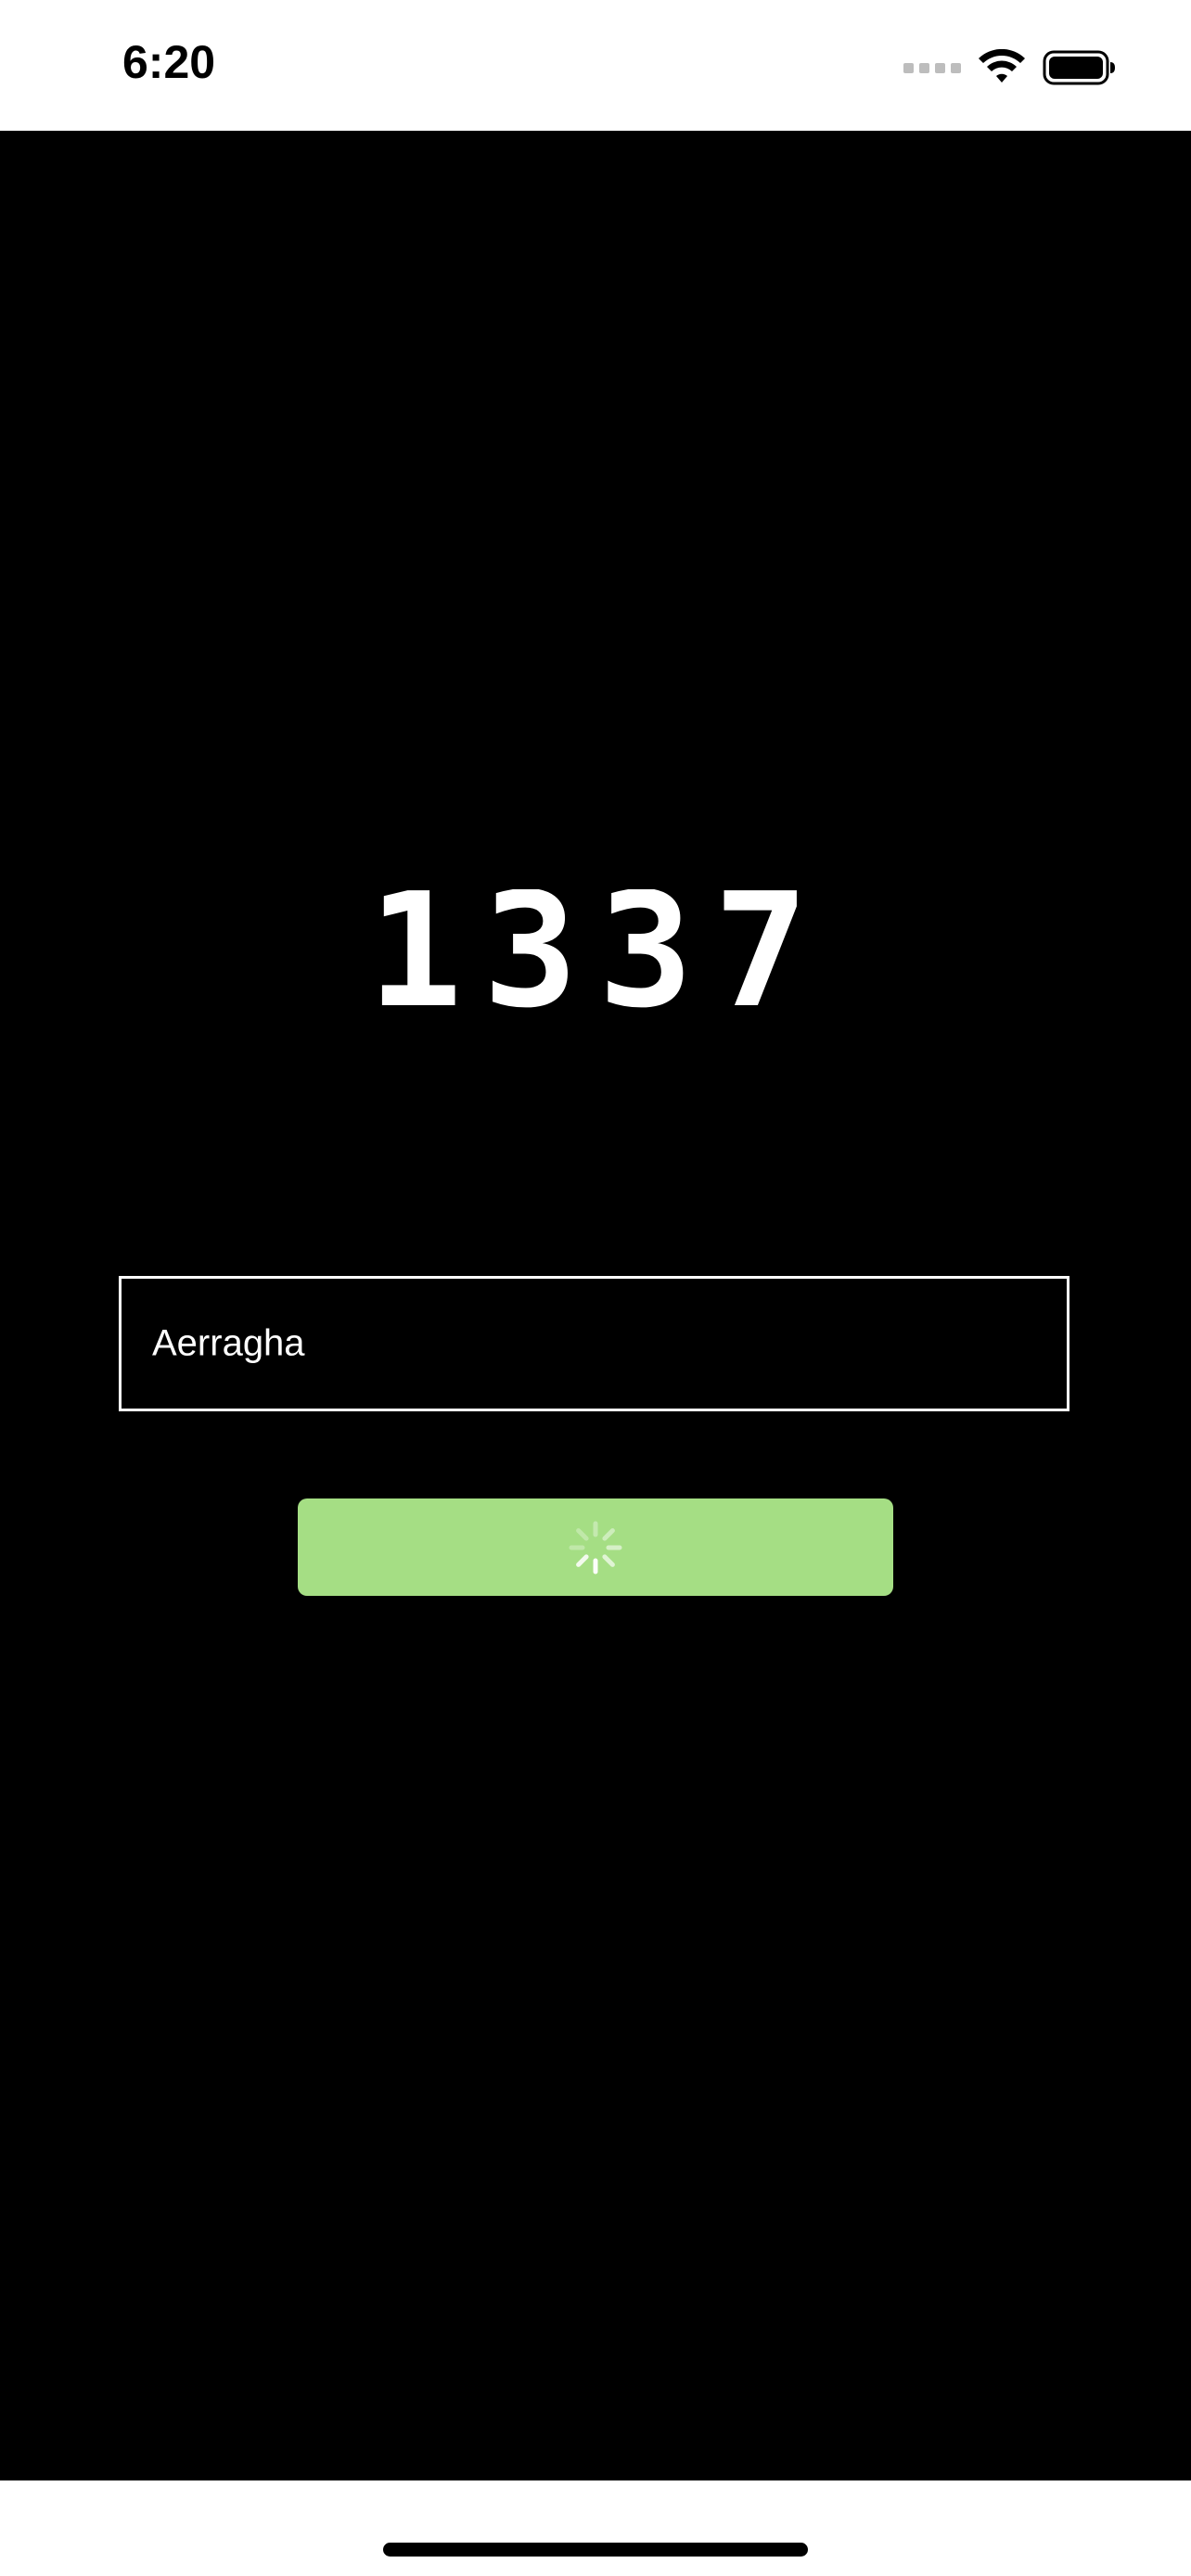 The width and height of the screenshot is (1191, 2576). I want to click on home-indicator, so click(595, 2550).